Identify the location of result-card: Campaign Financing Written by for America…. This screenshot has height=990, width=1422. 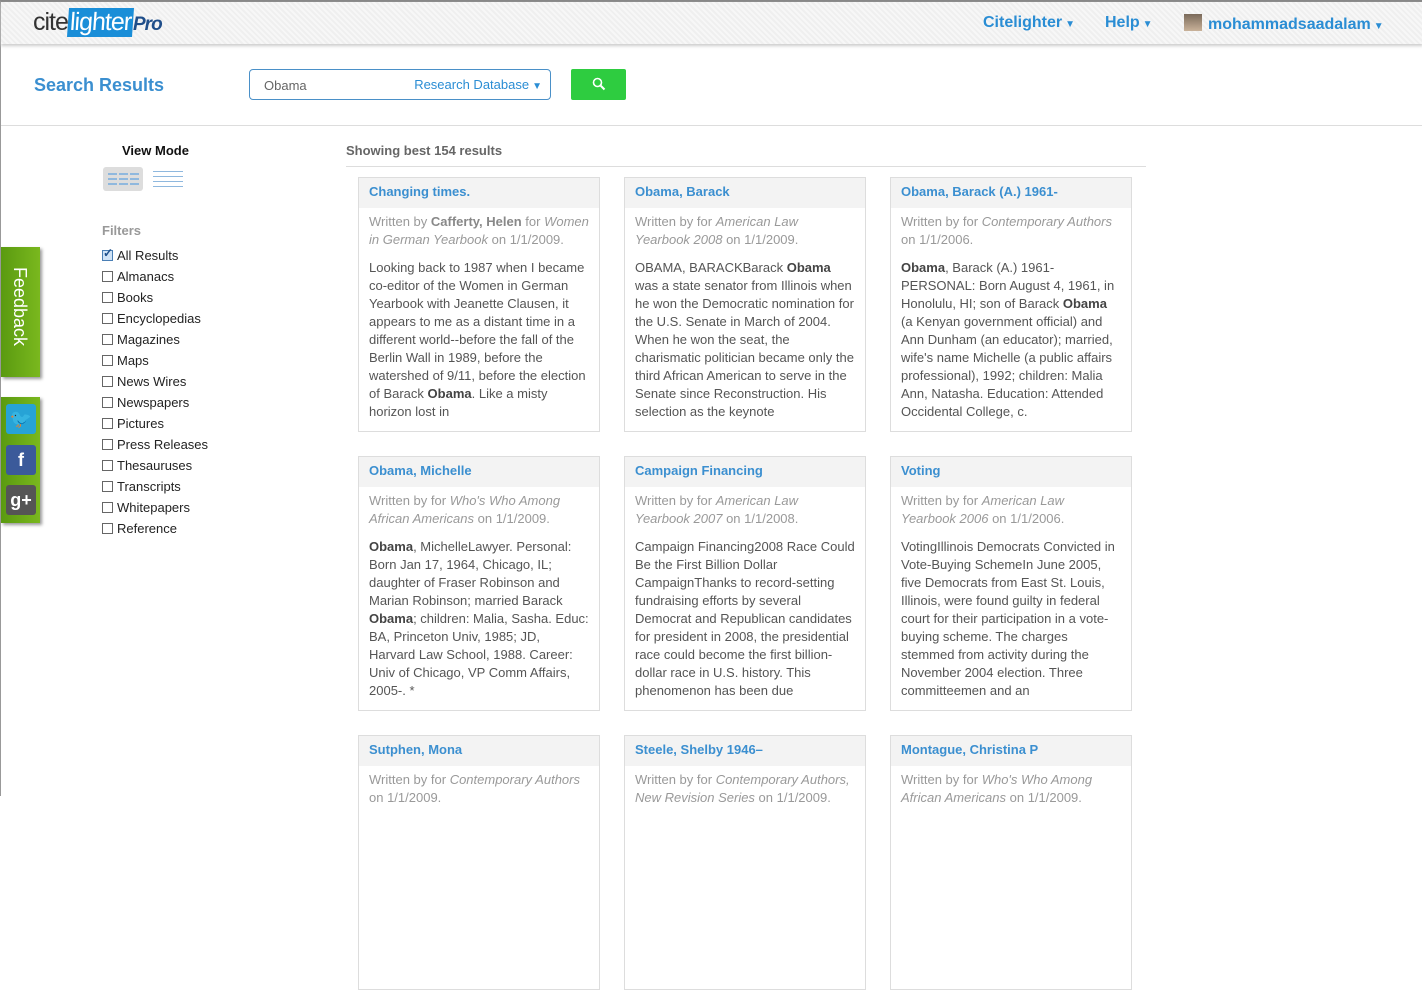
(745, 583).